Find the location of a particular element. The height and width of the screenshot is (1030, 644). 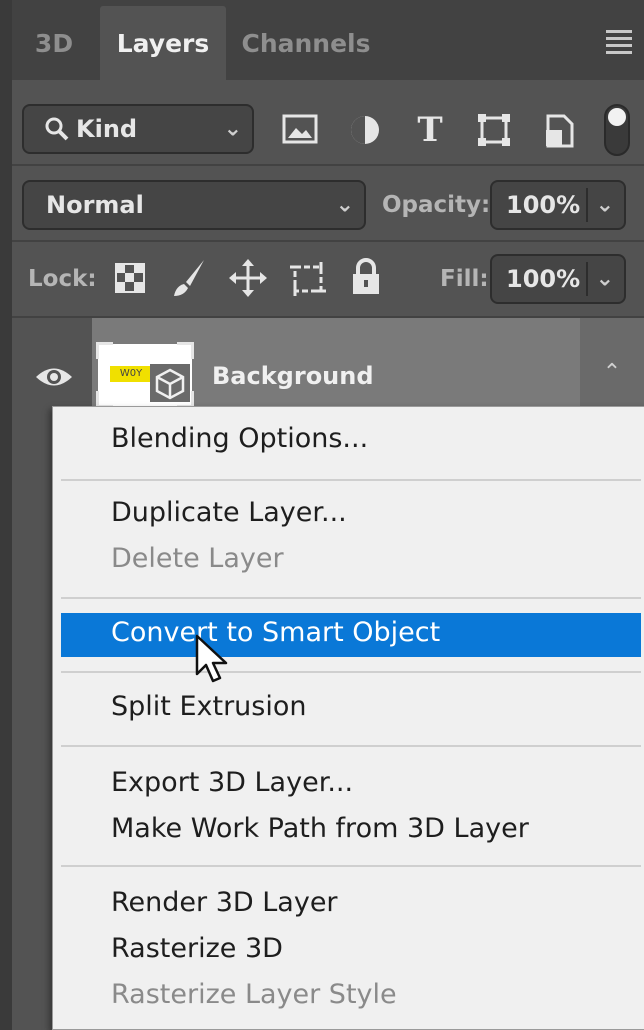

eye-visibility-icon is located at coordinates (54, 377).